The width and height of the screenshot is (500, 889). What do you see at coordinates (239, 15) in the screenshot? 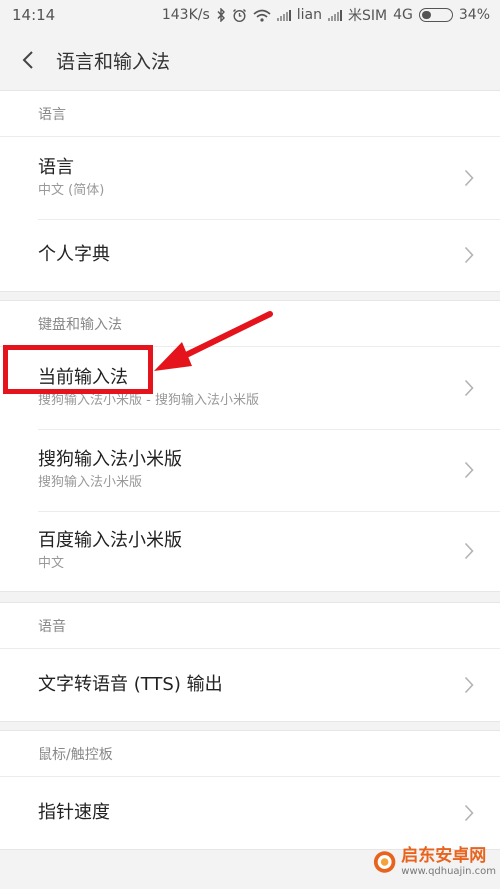
I see `alarm-clock-icon` at bounding box center [239, 15].